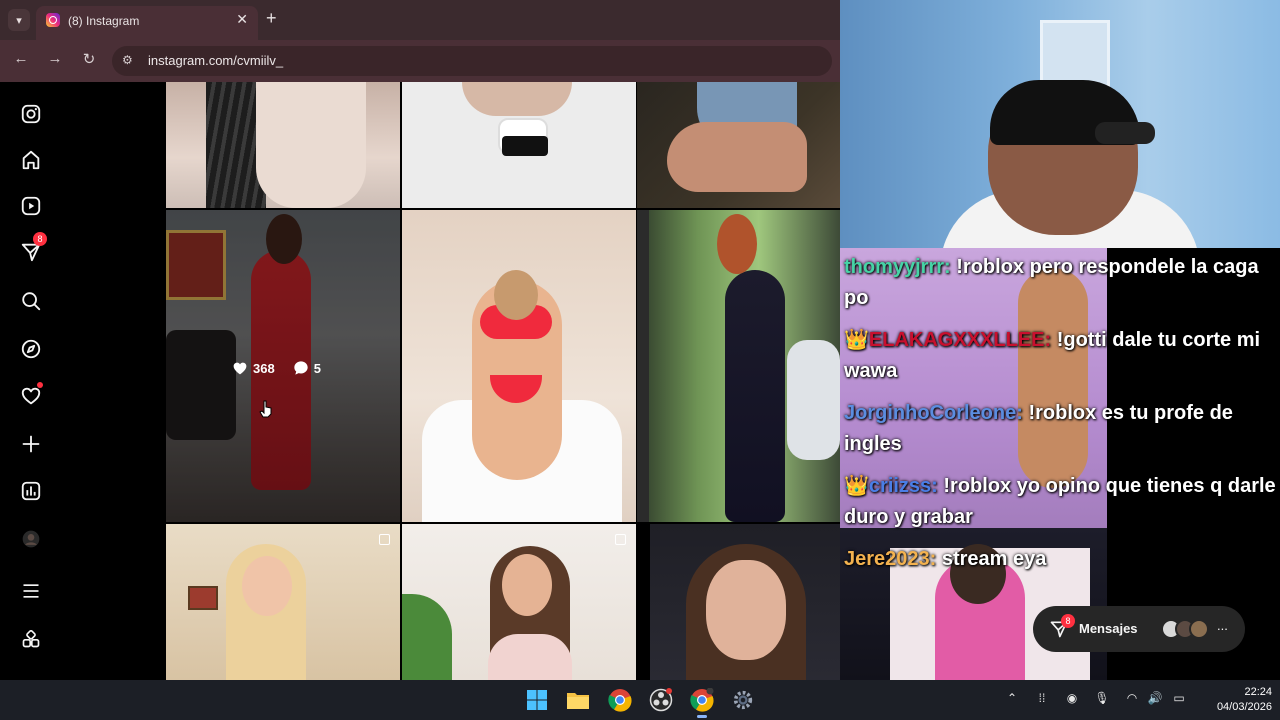  Describe the element at coordinates (903, 486) in the screenshot. I see `chat-username: criizss:` at that location.